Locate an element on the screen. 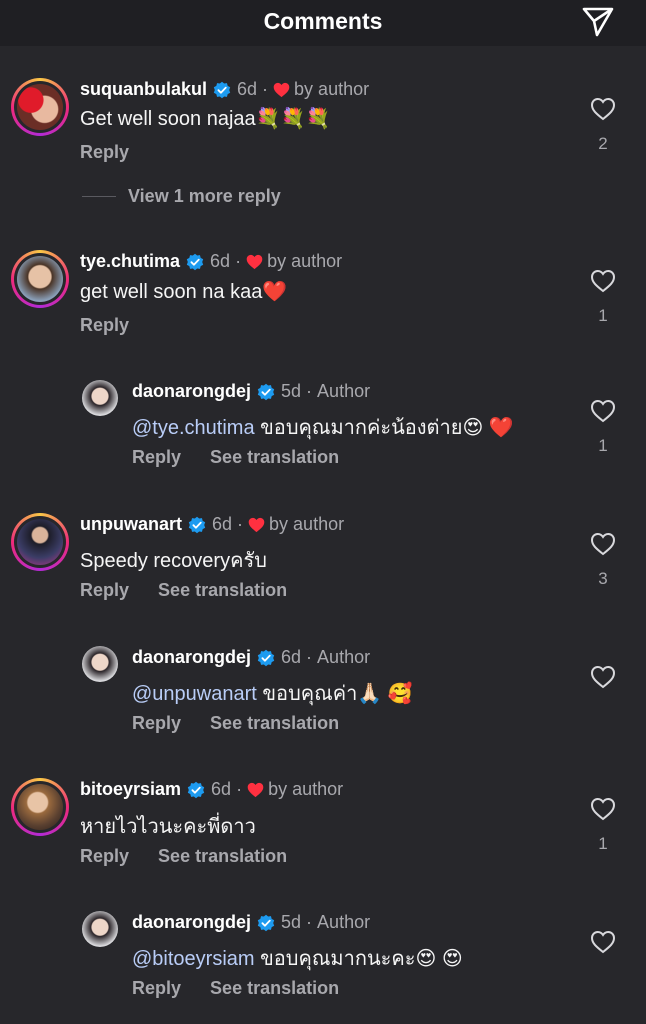 The image size is (646, 1024). username: unpuwanart is located at coordinates (131, 524).